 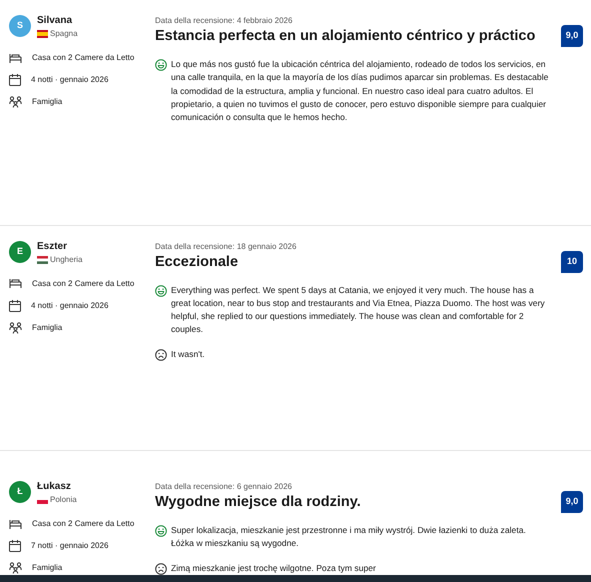 What do you see at coordinates (64, 34) in the screenshot?
I see `country: Spagna` at bounding box center [64, 34].